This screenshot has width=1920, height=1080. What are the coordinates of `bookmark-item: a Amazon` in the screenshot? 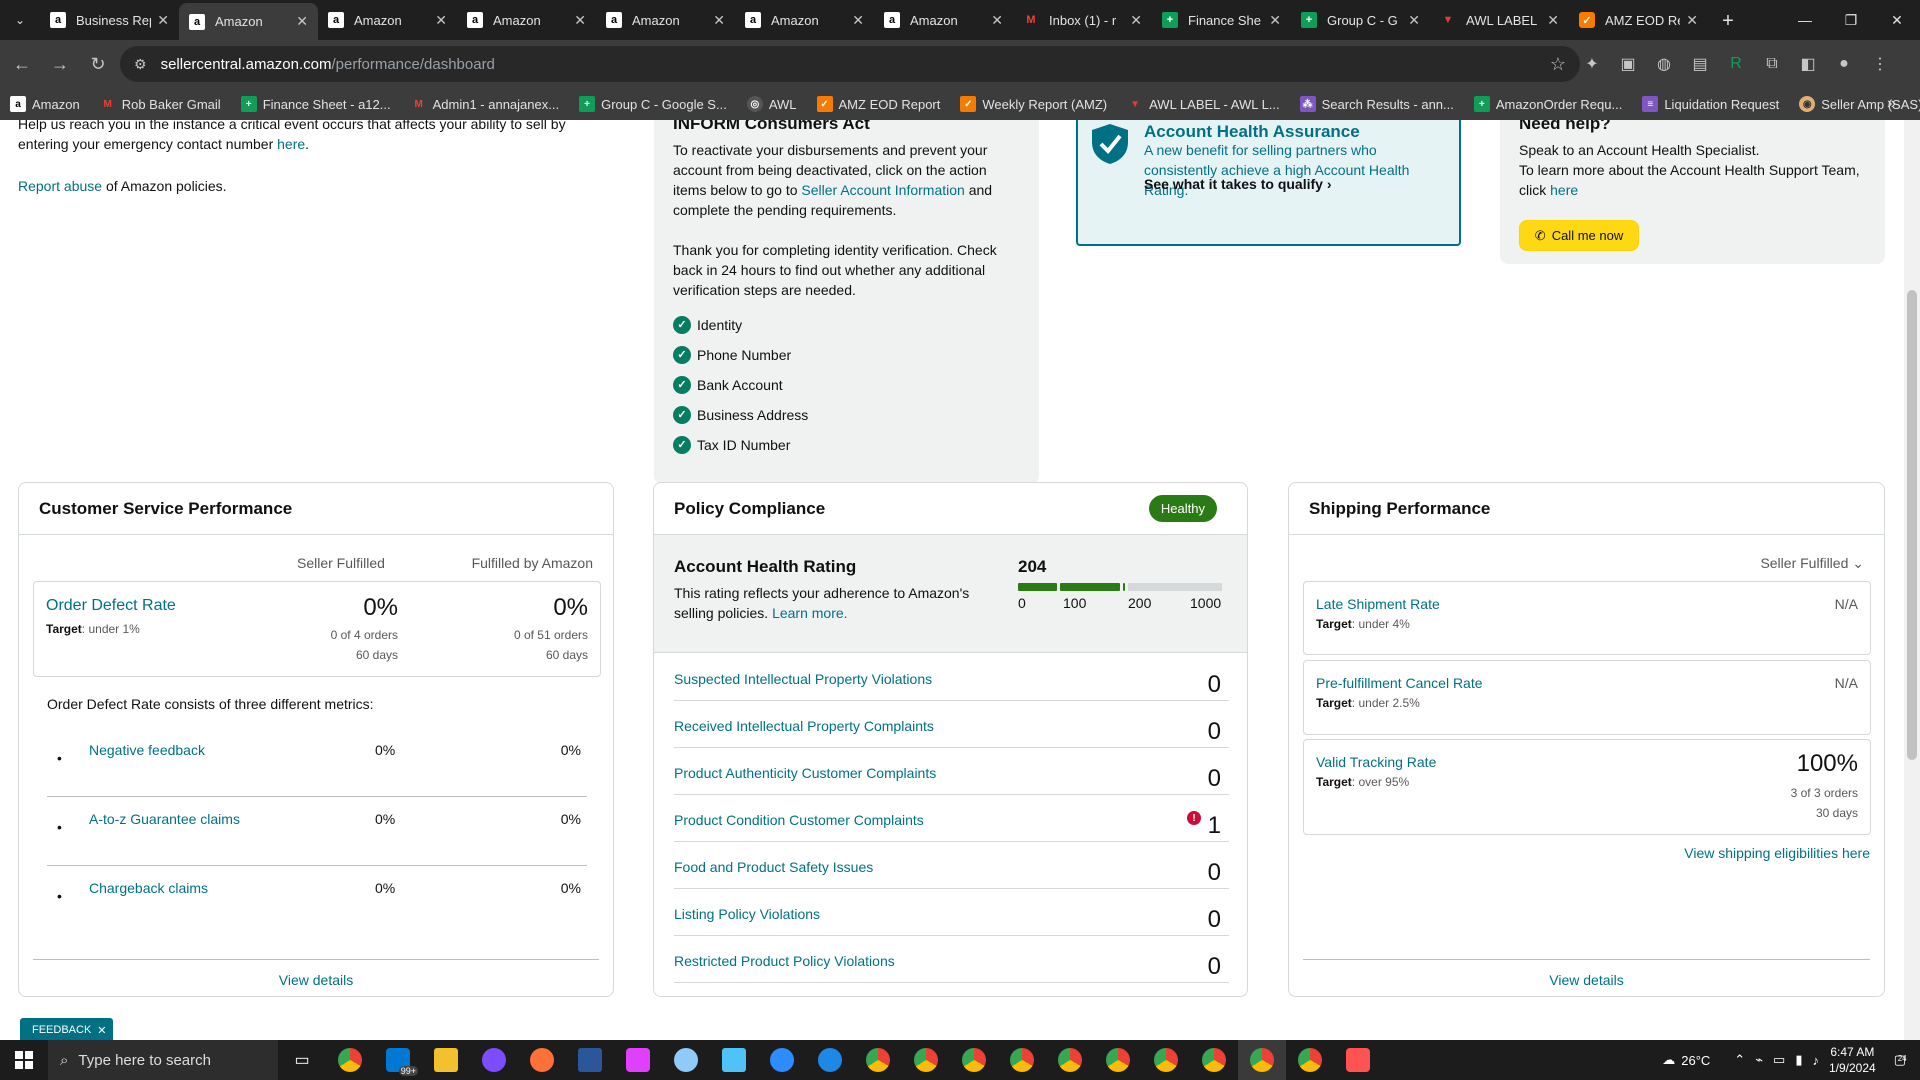 It's located at (45, 104).